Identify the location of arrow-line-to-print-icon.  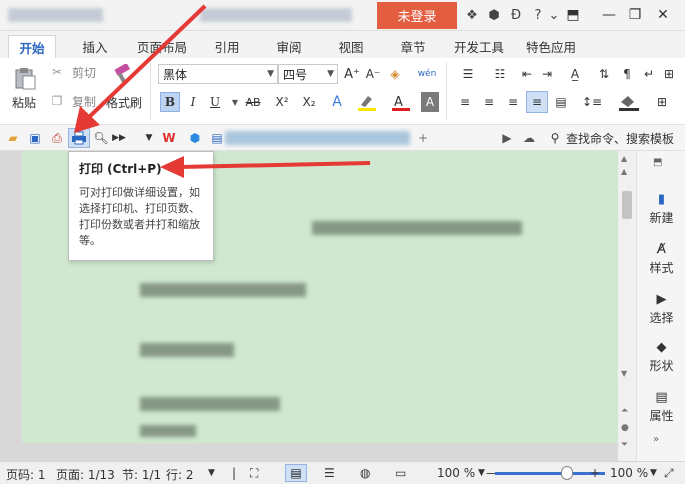
(145, 63).